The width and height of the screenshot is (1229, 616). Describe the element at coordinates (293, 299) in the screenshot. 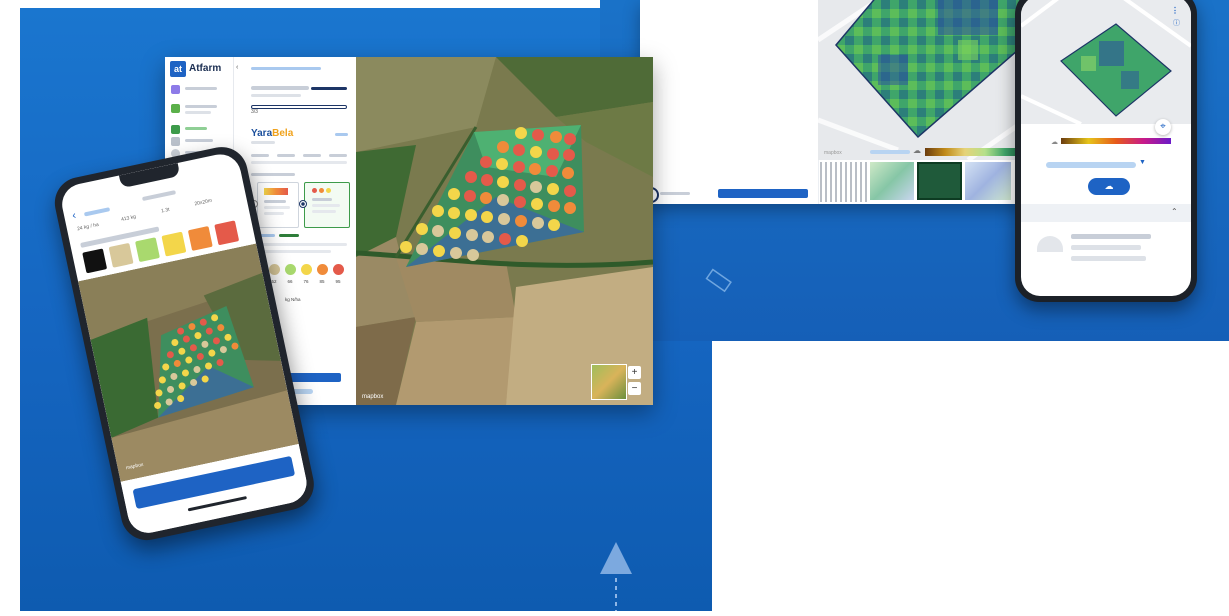

I see `legend-unit: kg N/ha` at that location.